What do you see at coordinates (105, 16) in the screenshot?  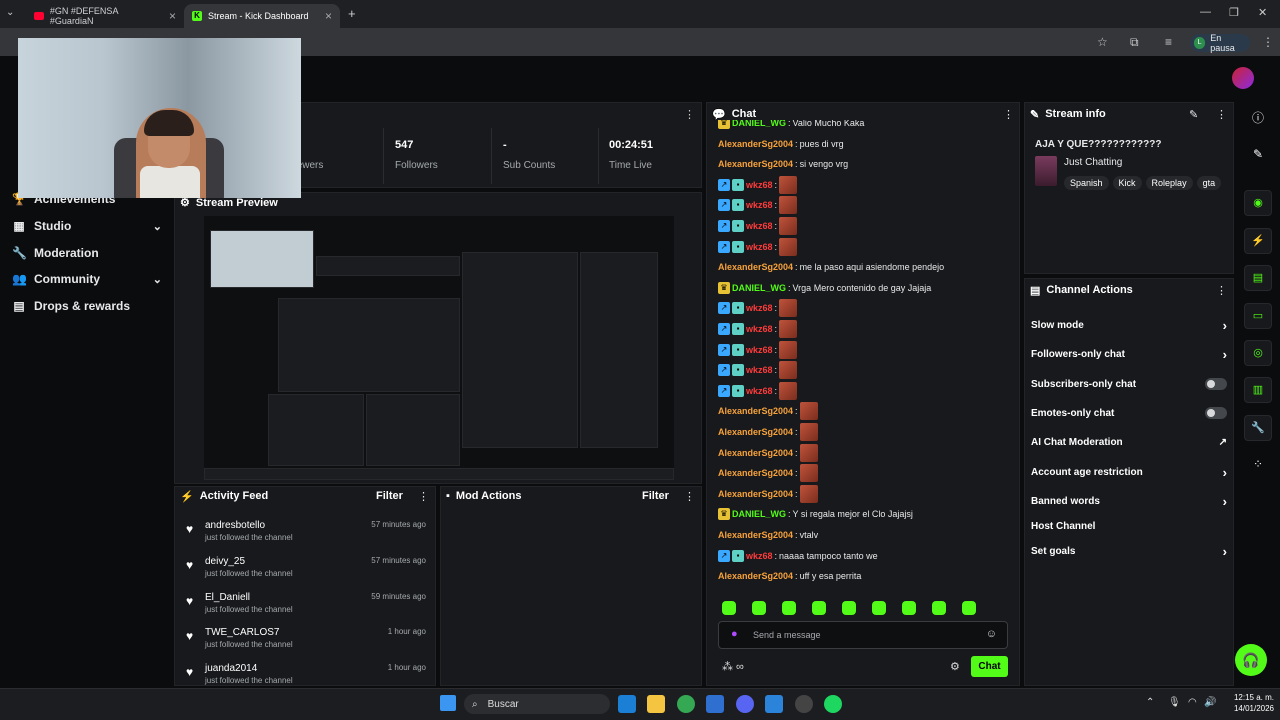 I see `browser-tab-youtube: #GN #DEFENSA #GuardiaN ×` at bounding box center [105, 16].